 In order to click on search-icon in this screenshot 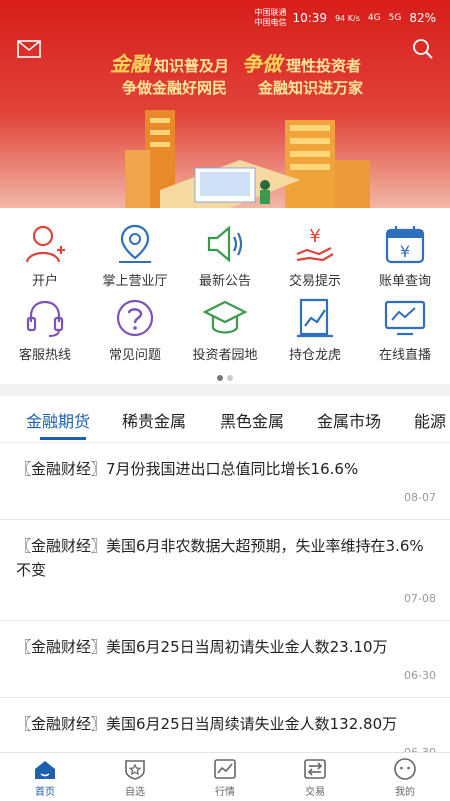, I will do `click(423, 49)`.